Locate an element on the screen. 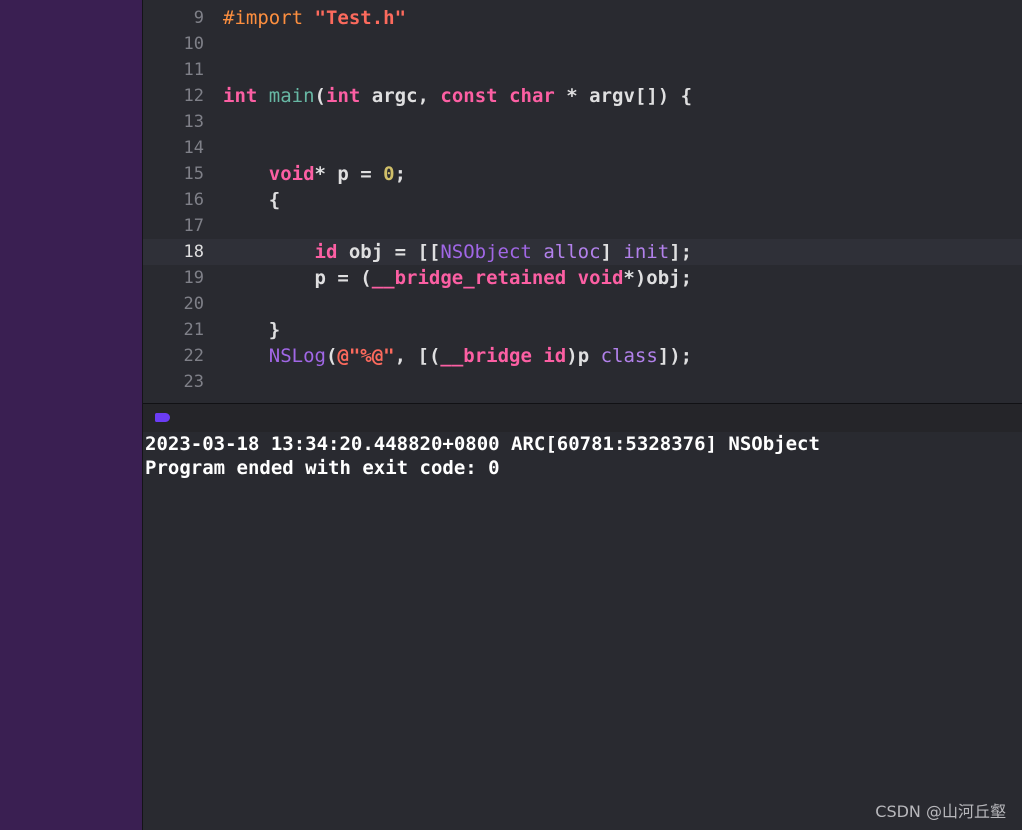  line-number: 9 is located at coordinates (198, 18).